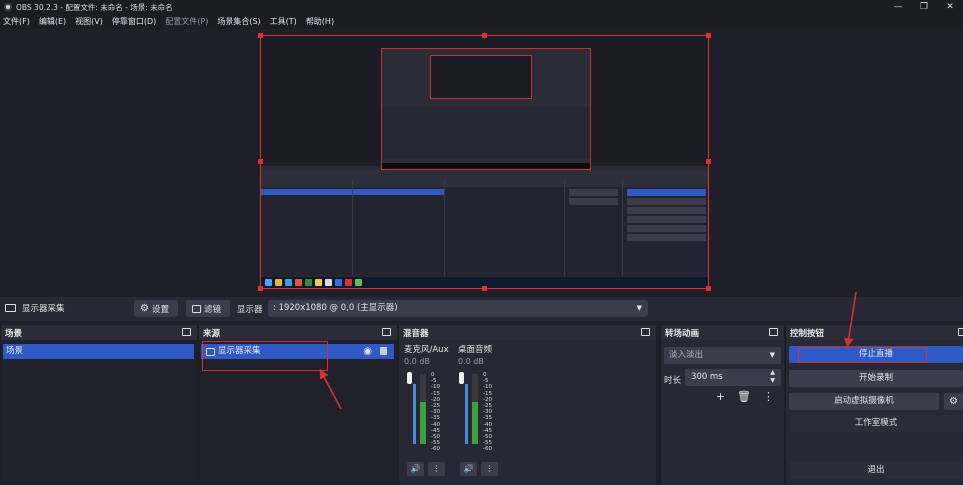 Image resolution: width=963 pixels, height=485 pixels. I want to click on menu-file: 文件(F), so click(16, 21).